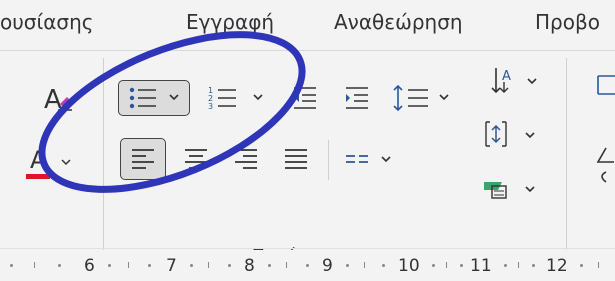 Image resolution: width=615 pixels, height=281 pixels. What do you see at coordinates (307, 248) in the screenshot?
I see `ribbon-bottom-divider` at bounding box center [307, 248].